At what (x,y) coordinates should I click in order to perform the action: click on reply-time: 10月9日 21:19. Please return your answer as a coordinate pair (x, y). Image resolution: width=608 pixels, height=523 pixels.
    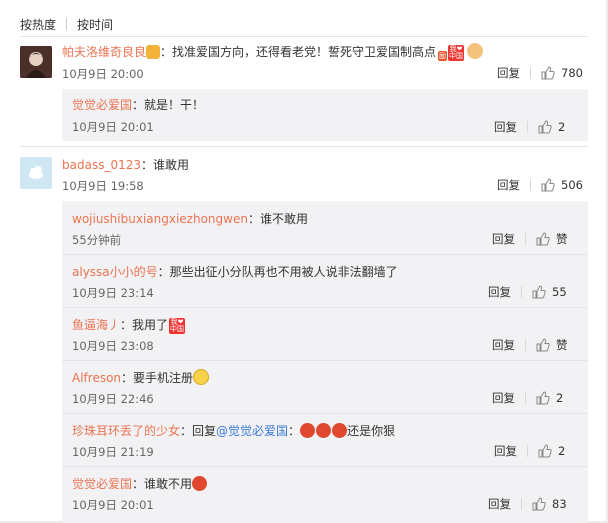
    Looking at the image, I should click on (113, 452).